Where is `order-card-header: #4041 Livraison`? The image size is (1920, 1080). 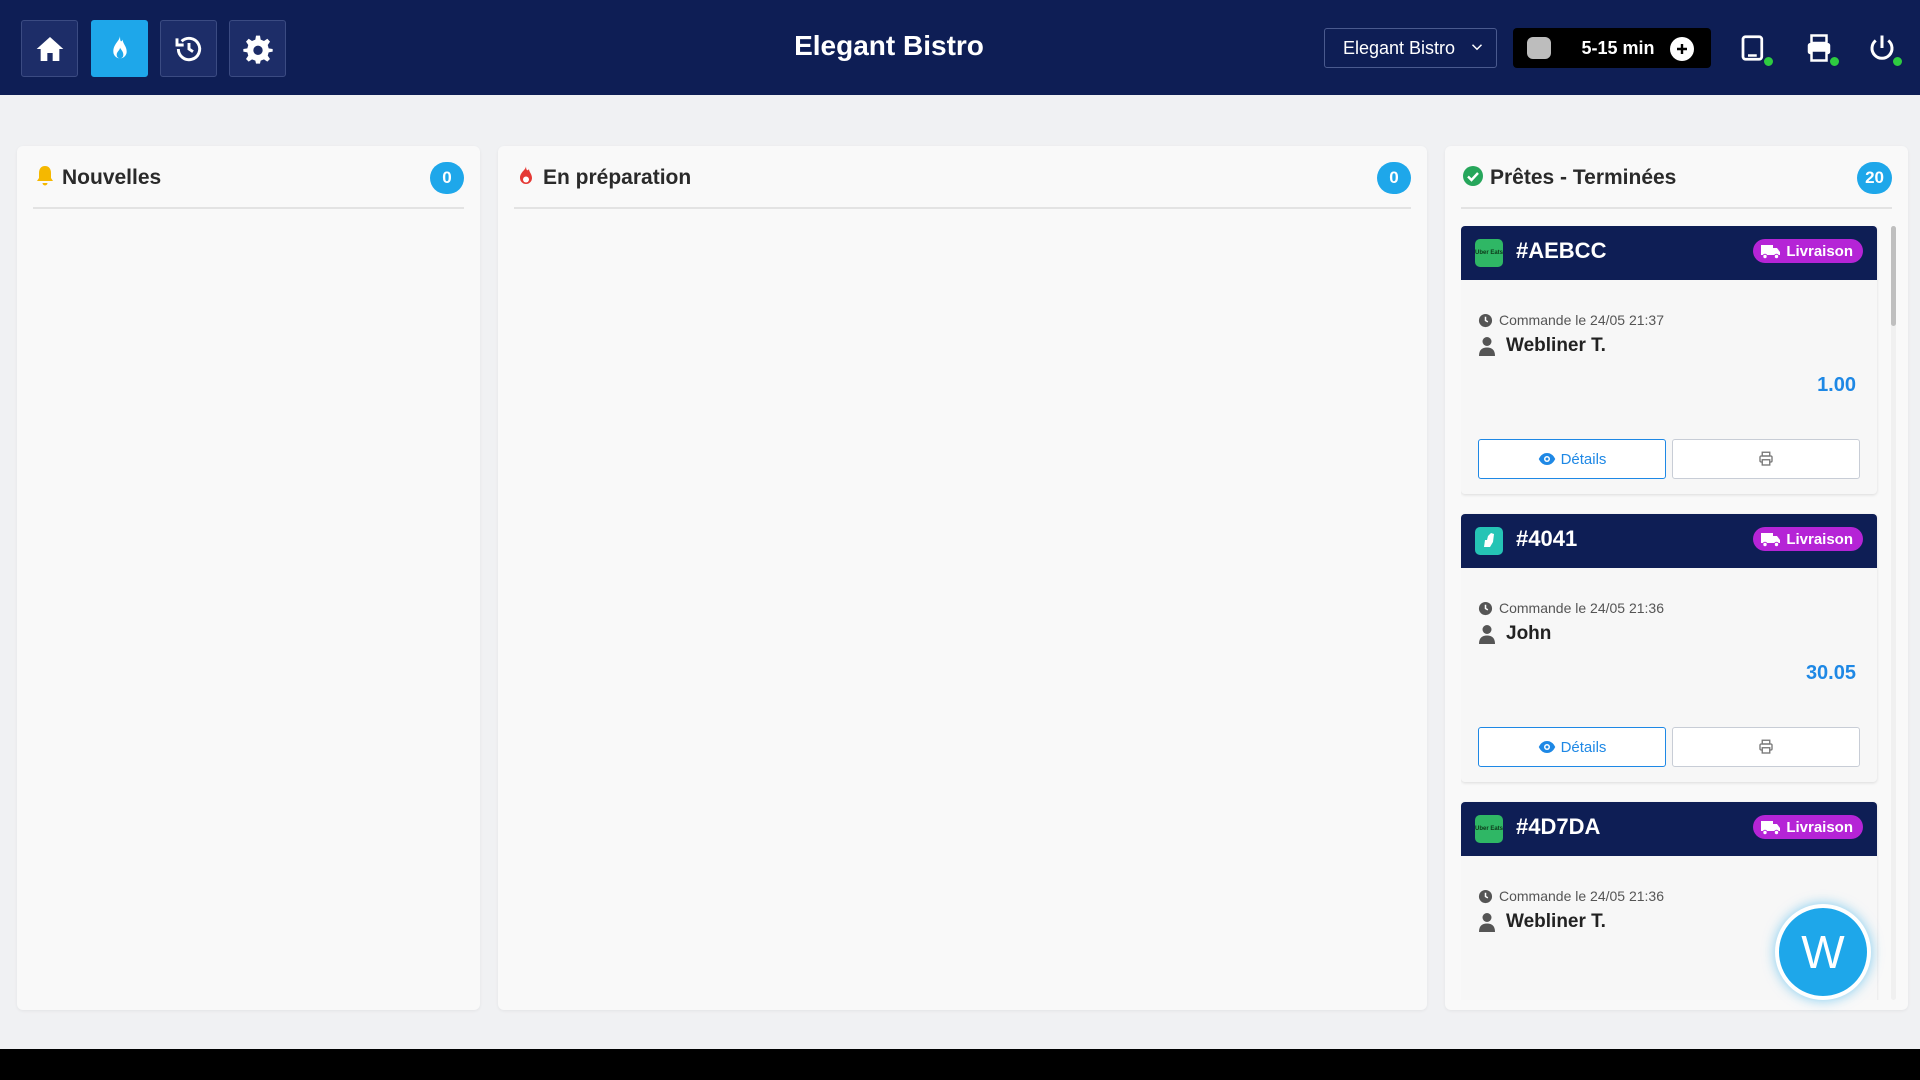 order-card-header: #4041 Livraison is located at coordinates (1669, 541).